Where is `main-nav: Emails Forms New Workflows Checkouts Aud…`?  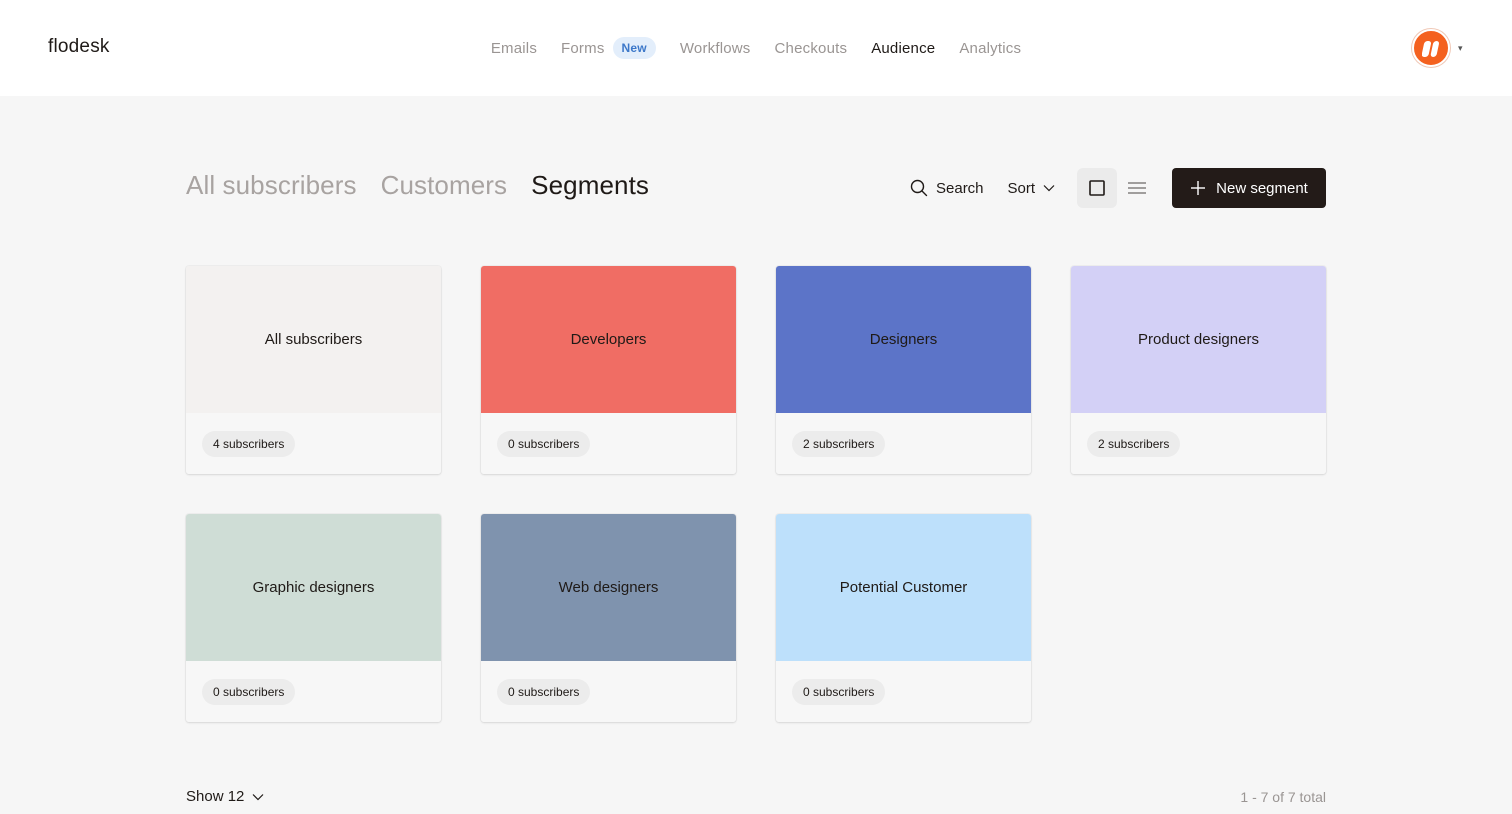 main-nav: Emails Forms New Workflows Checkouts Aud… is located at coordinates (756, 48).